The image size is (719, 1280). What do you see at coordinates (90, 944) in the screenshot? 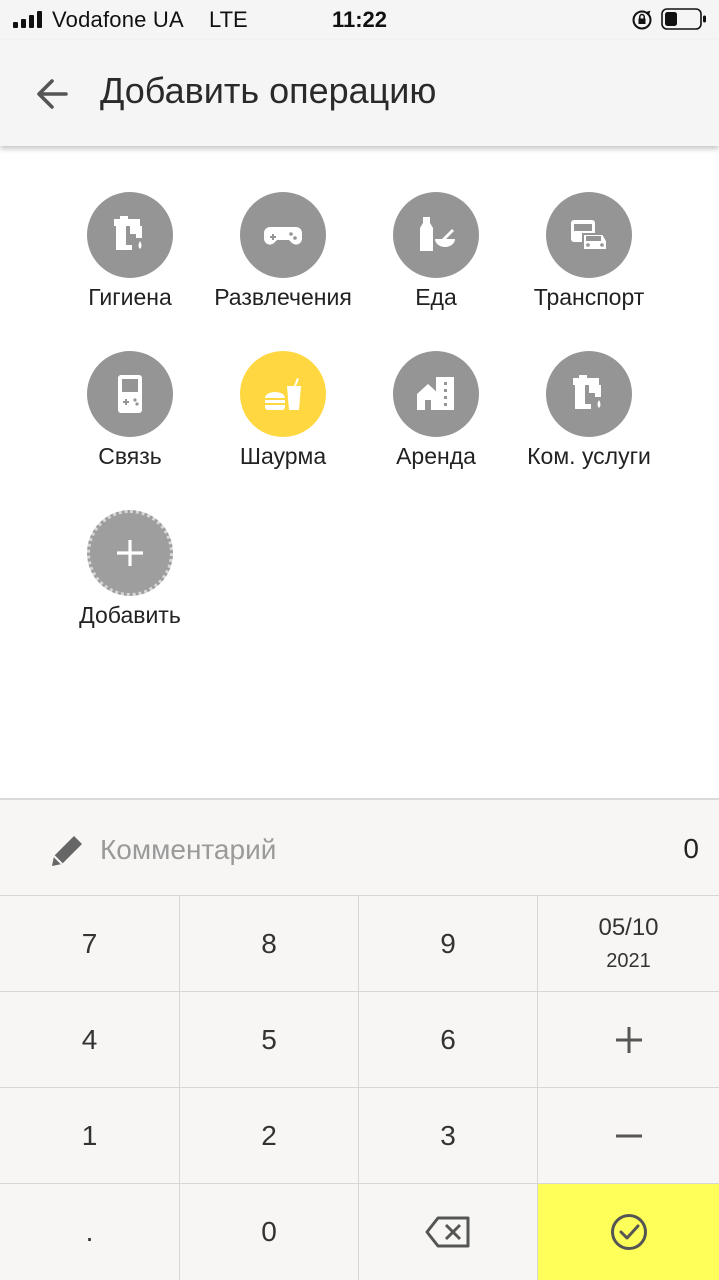
I see `key-7: 7` at bounding box center [90, 944].